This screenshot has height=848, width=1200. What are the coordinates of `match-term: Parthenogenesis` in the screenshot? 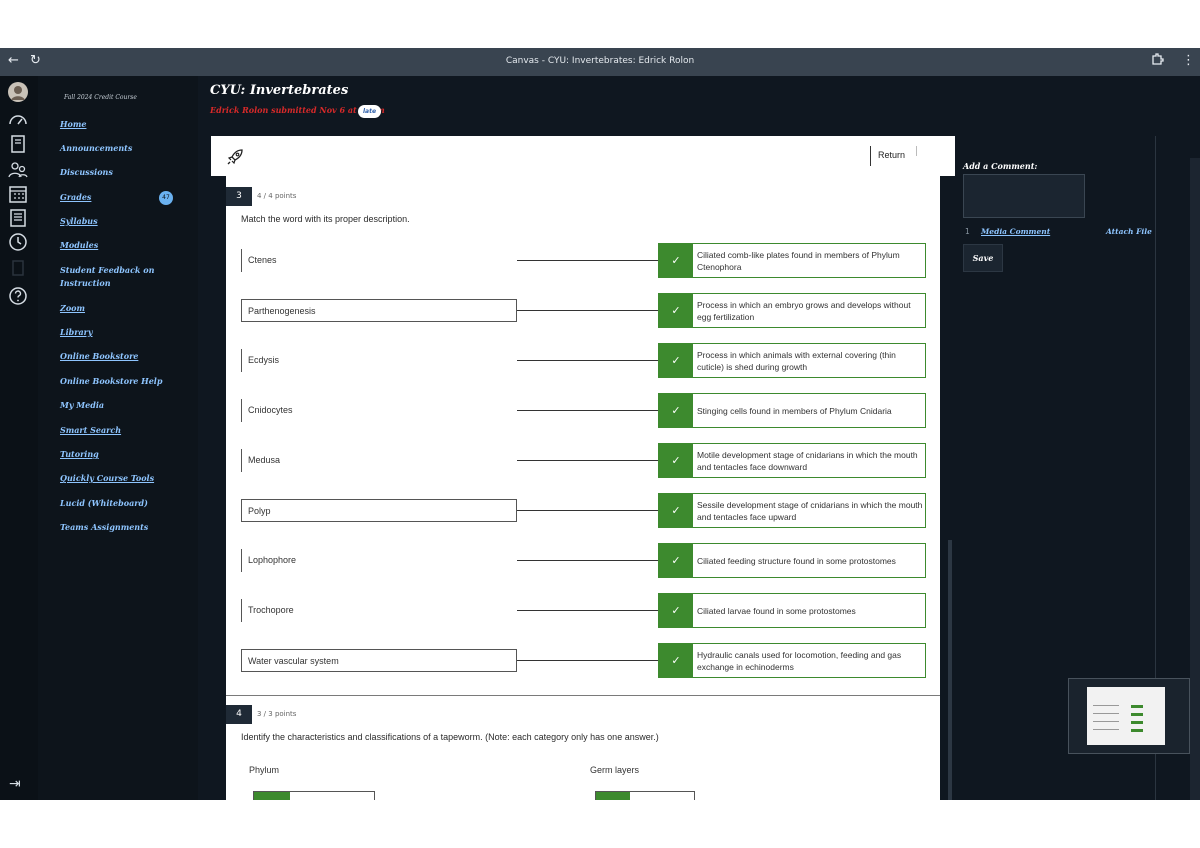 It's located at (379, 310).